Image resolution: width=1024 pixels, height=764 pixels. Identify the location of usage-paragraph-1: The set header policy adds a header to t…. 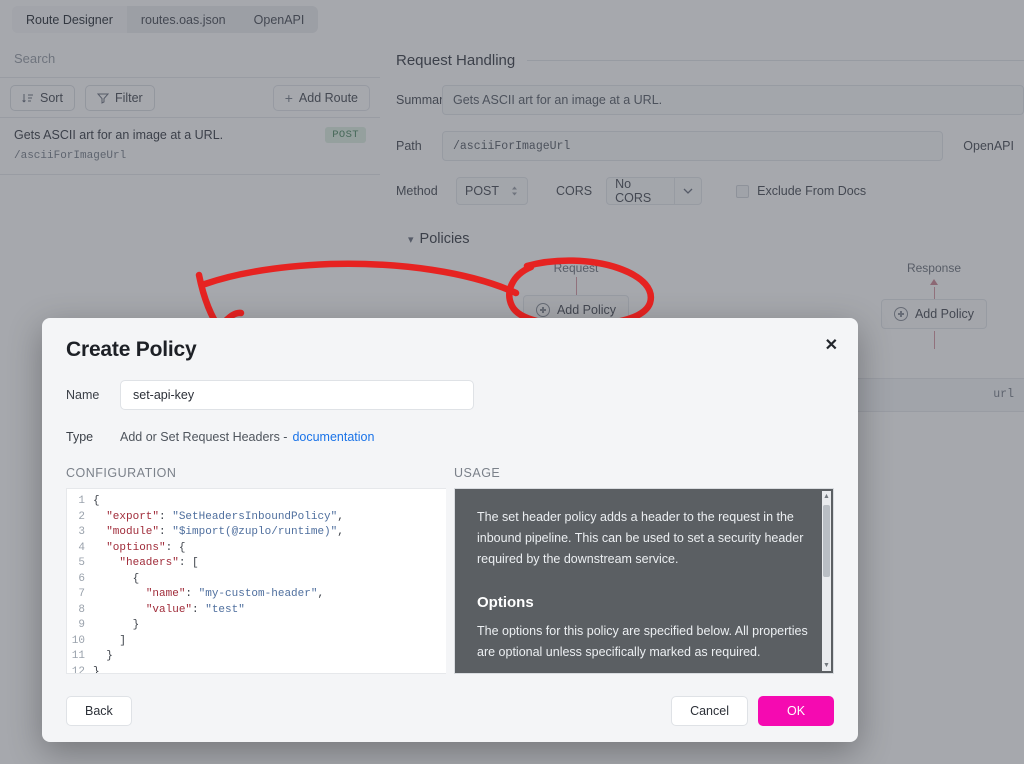
(640, 538).